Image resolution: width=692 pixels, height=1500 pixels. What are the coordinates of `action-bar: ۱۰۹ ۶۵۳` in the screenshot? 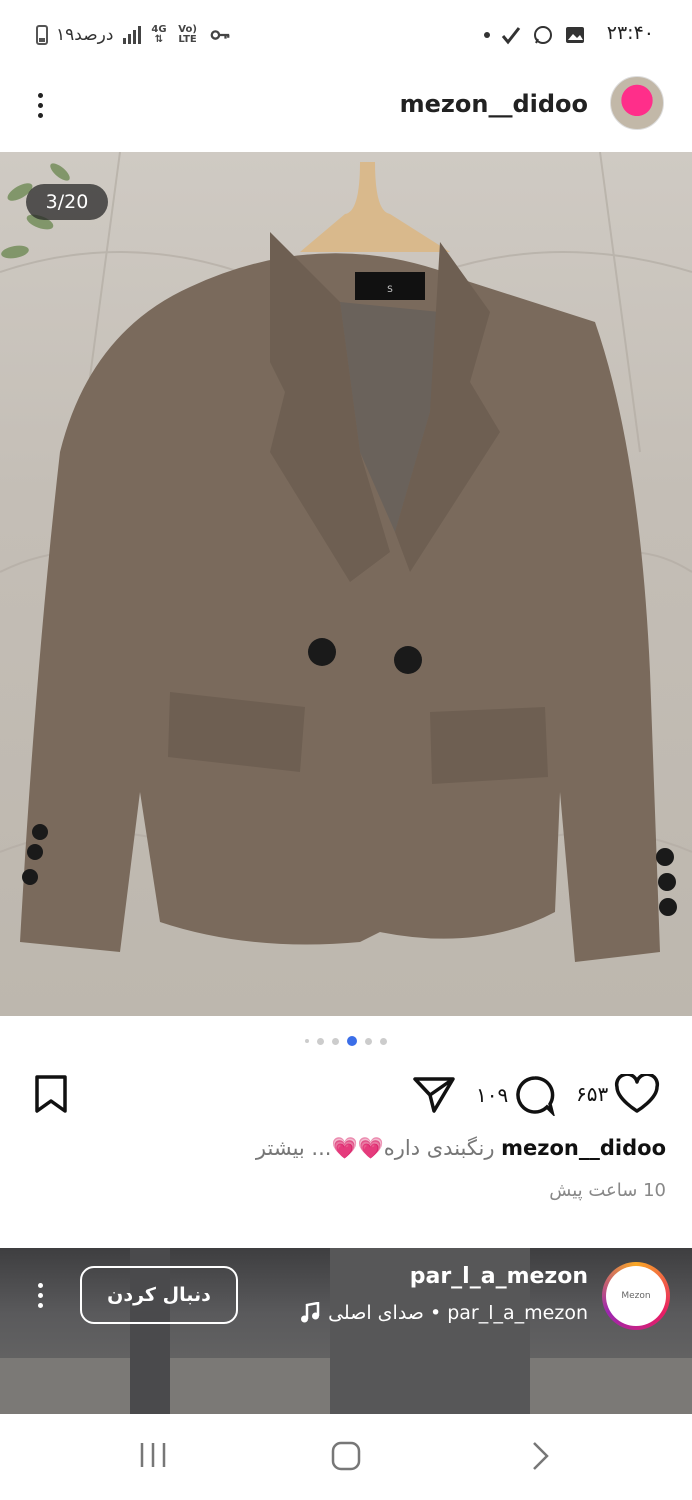 It's located at (346, 1096).